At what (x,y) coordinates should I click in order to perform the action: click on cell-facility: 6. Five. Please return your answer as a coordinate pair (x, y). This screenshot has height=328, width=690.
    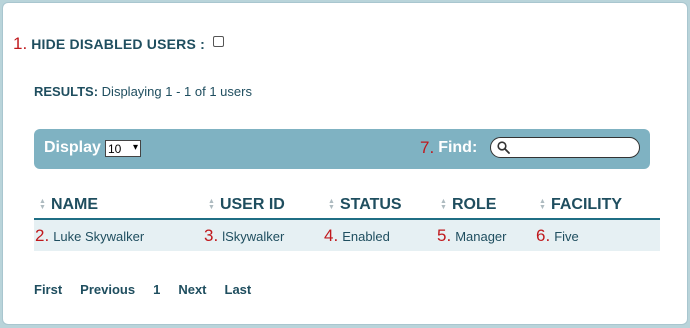
    Looking at the image, I should click on (557, 236).